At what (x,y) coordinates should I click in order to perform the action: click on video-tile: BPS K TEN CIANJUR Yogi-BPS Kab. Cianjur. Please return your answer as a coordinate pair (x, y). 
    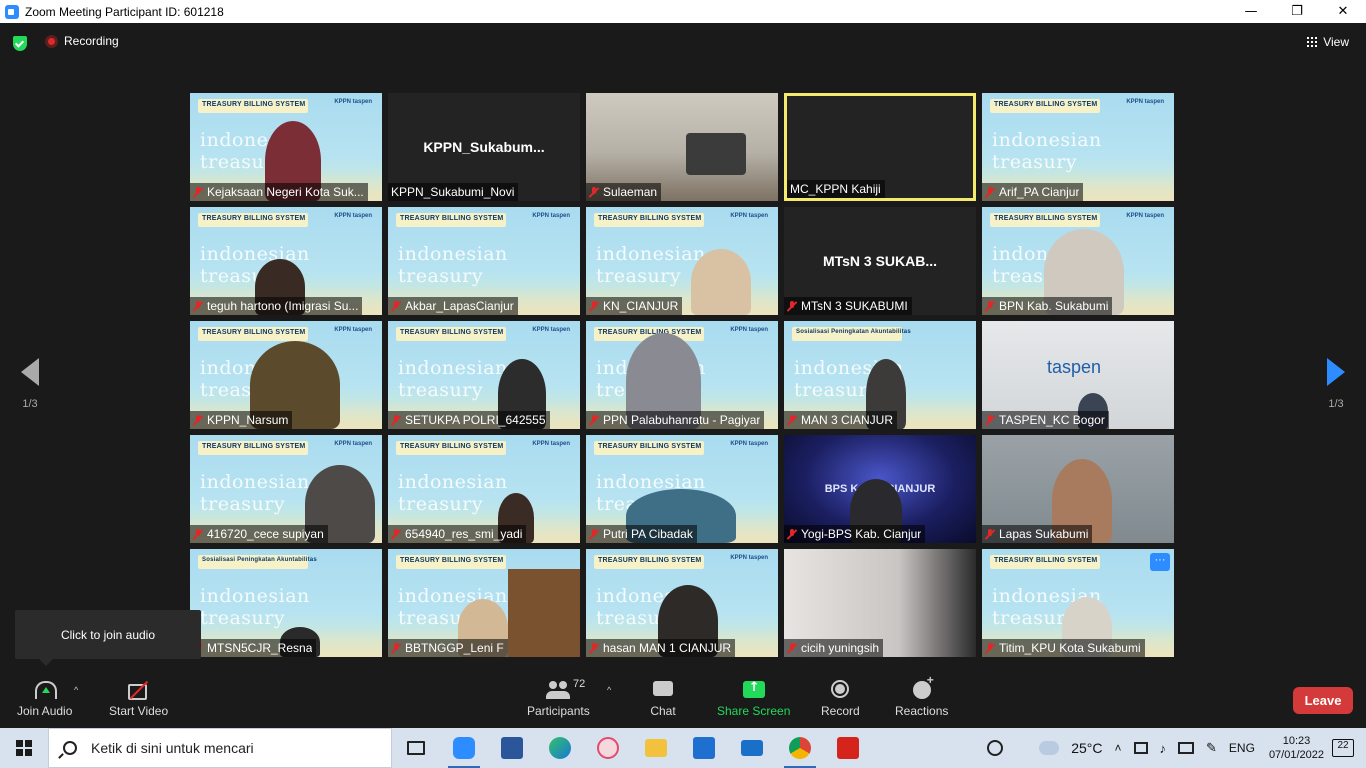
    Looking at the image, I should click on (880, 489).